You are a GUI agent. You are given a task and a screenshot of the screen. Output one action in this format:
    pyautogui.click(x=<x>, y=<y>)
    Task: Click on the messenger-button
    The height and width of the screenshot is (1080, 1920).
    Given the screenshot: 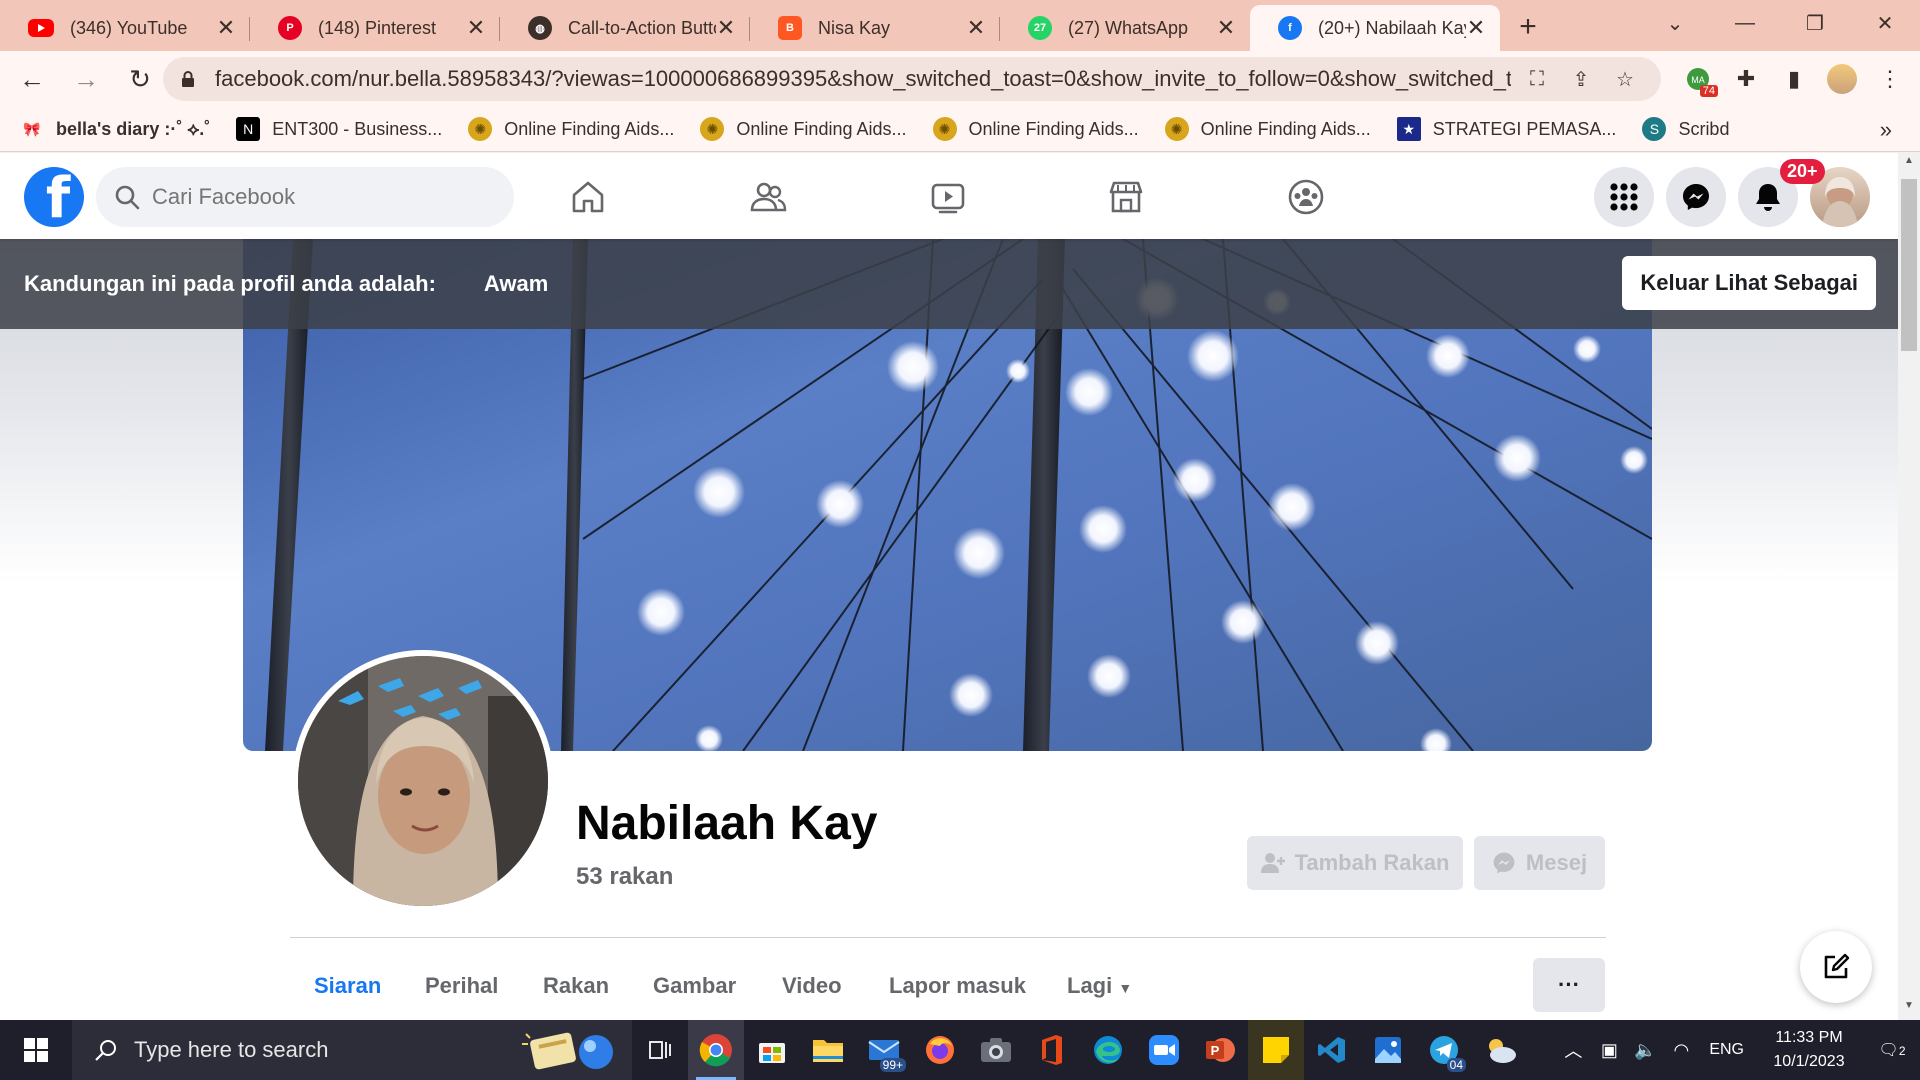 What is the action you would take?
    pyautogui.click(x=1696, y=197)
    